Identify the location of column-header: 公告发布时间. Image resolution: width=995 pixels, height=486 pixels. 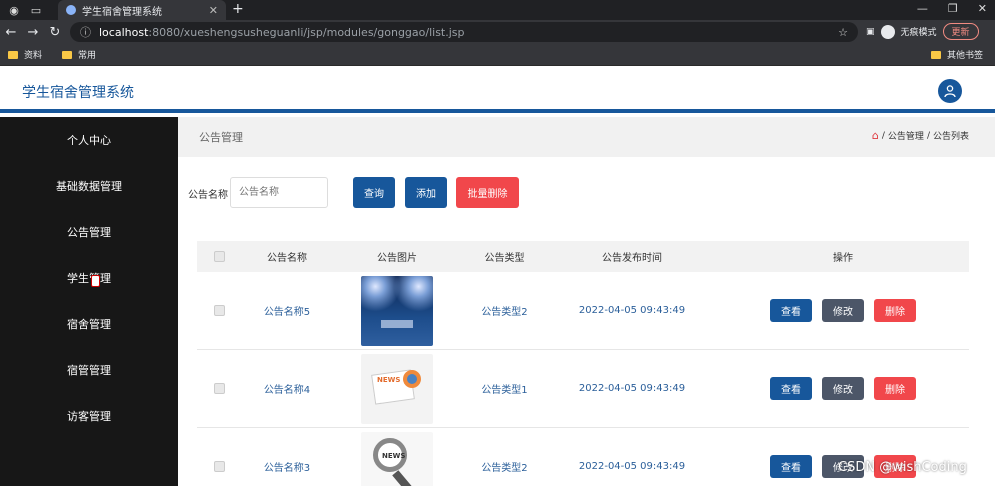
(632, 258).